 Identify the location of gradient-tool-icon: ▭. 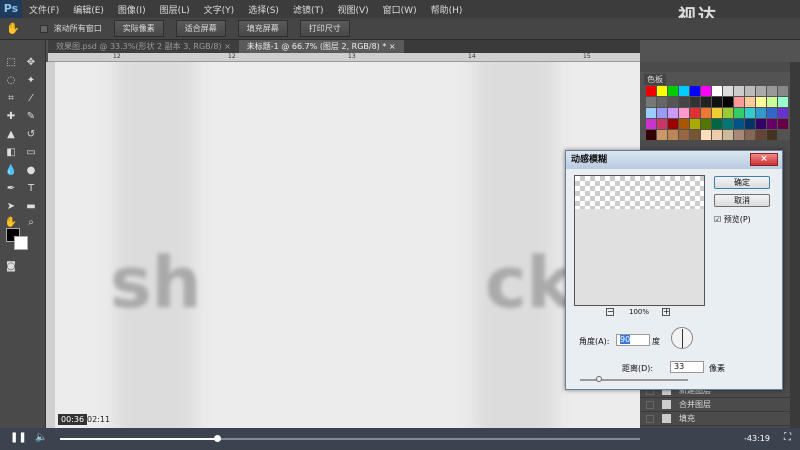
(31, 153).